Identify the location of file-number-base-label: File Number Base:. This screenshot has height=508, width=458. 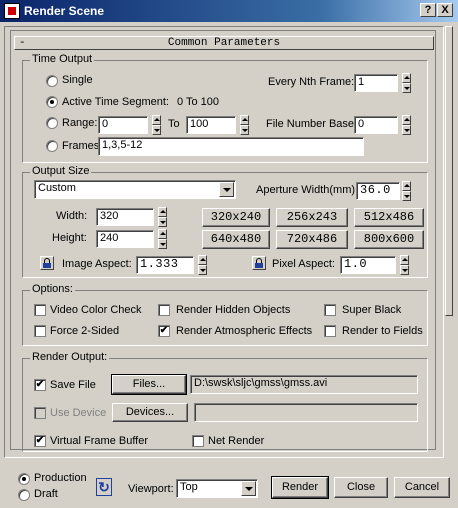
(312, 124).